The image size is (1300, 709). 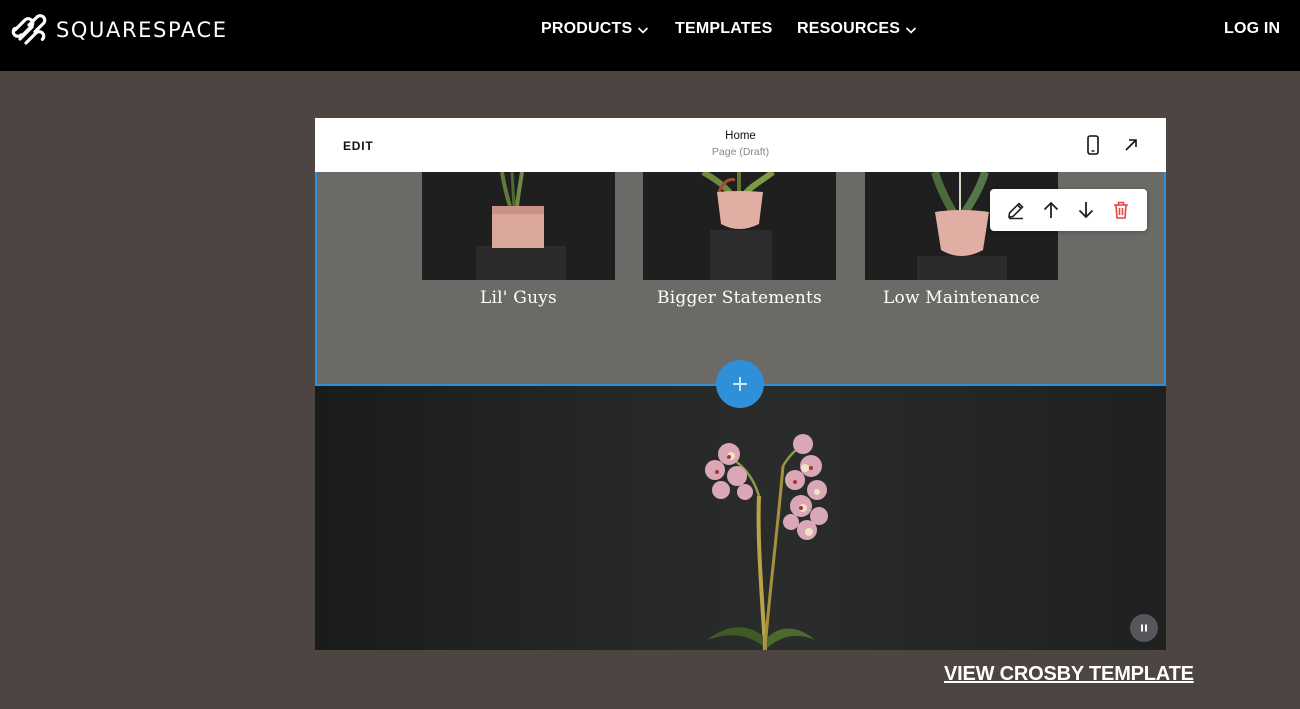 I want to click on nav-resources-label: RESOURCES, so click(x=849, y=28).